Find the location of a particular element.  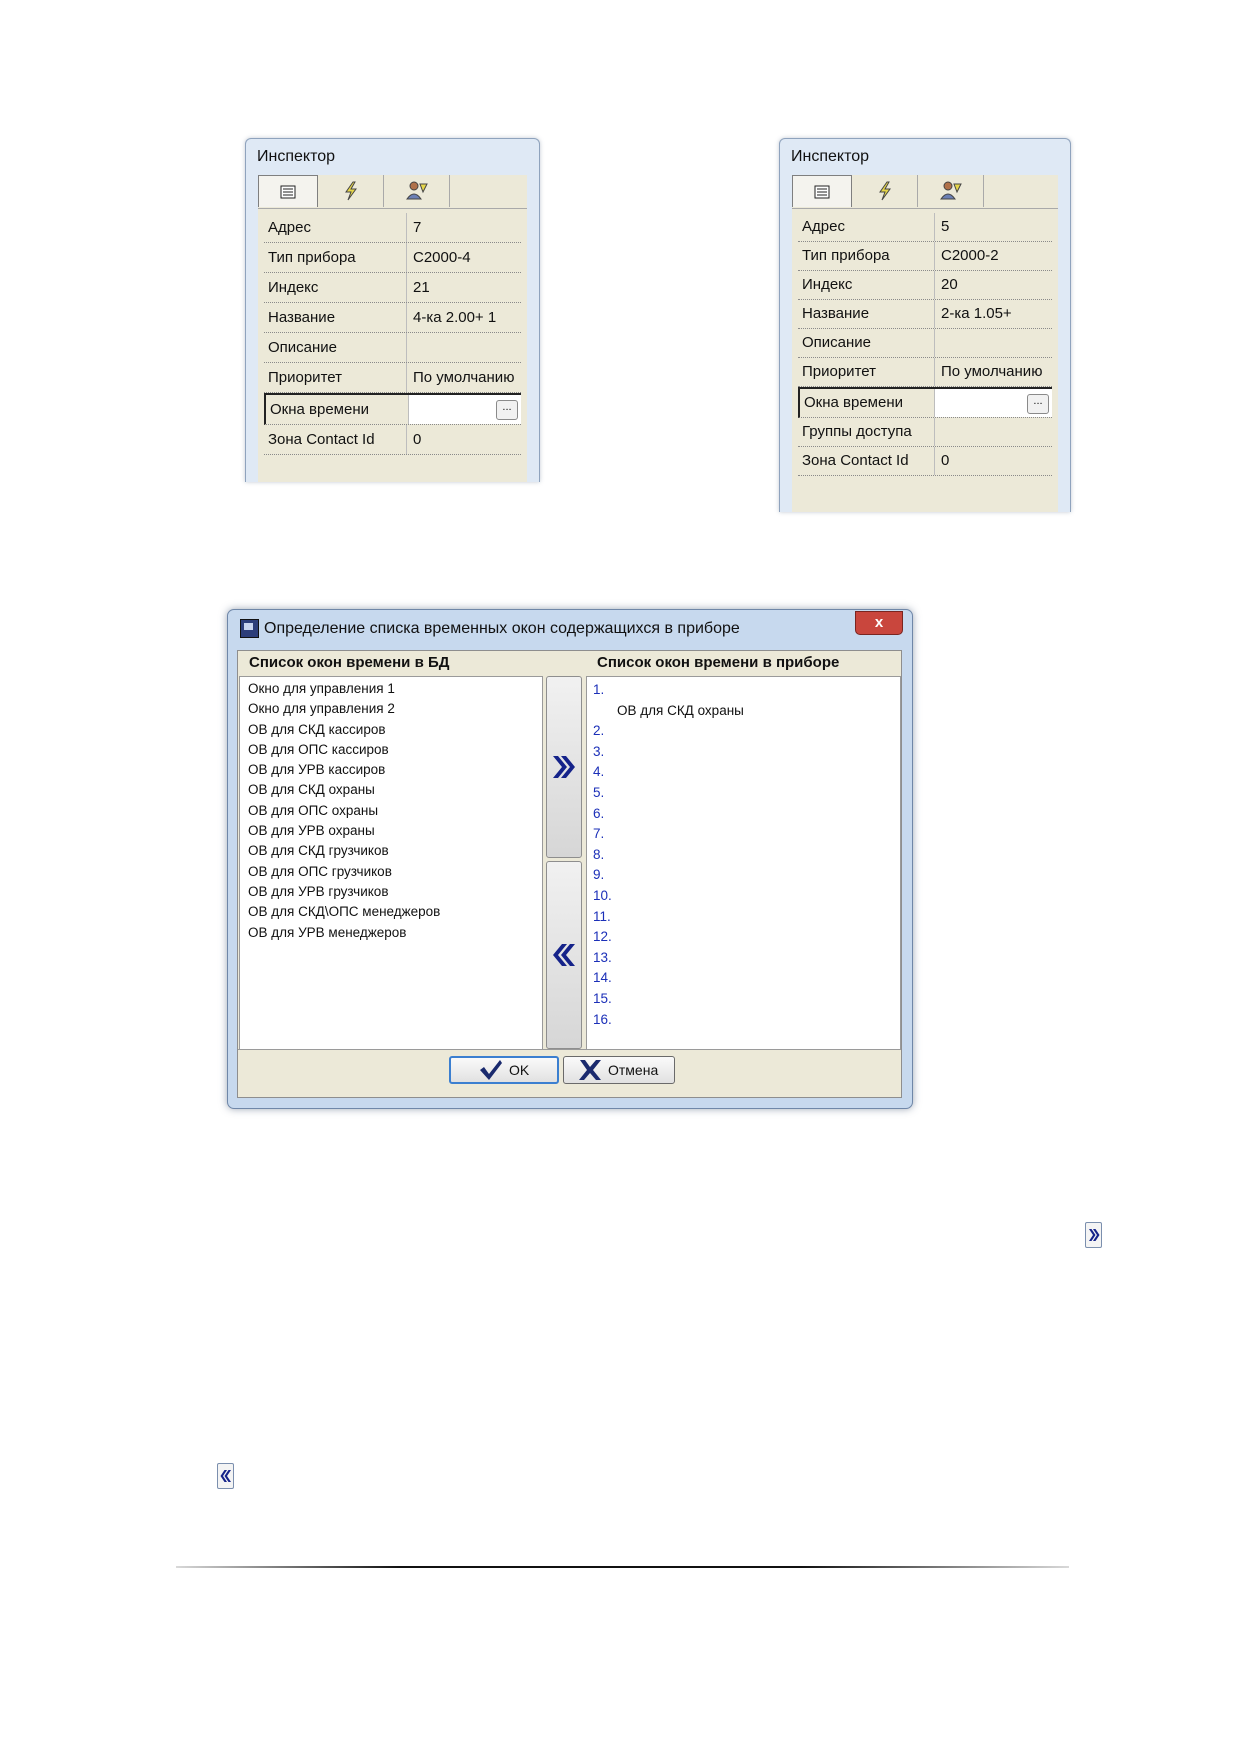

list-item: ОВ для УРВ менеджеров is located at coordinates (391, 933).